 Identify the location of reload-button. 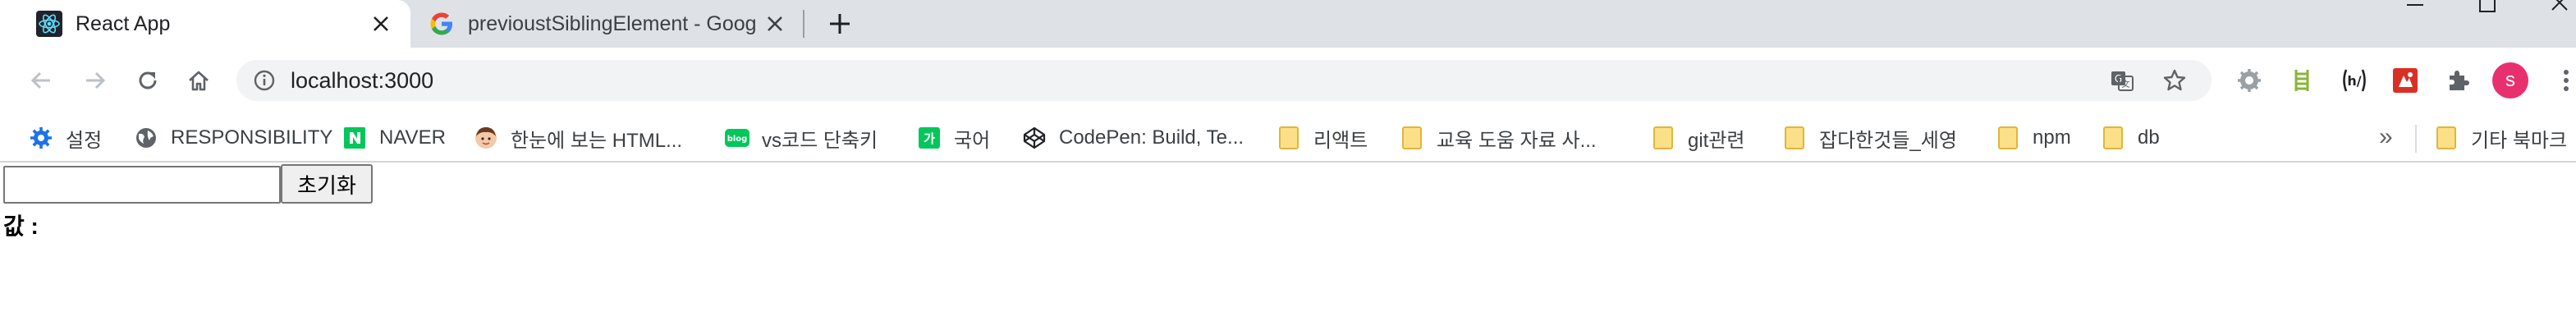
(148, 80).